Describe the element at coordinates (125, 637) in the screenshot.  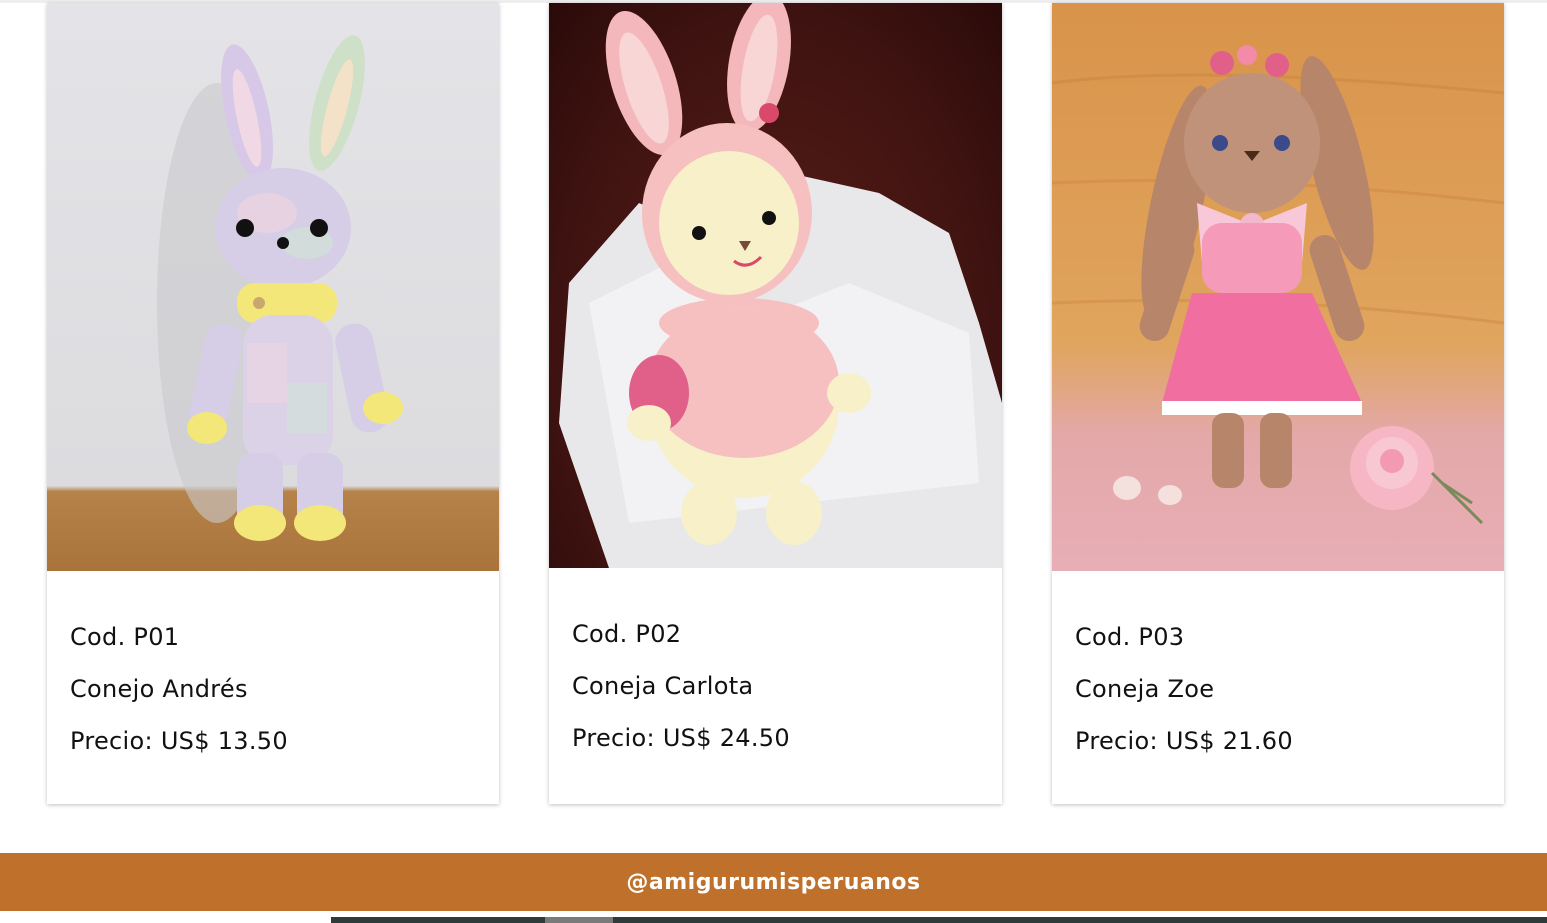
I see `product-code: Cod. P01` at that location.